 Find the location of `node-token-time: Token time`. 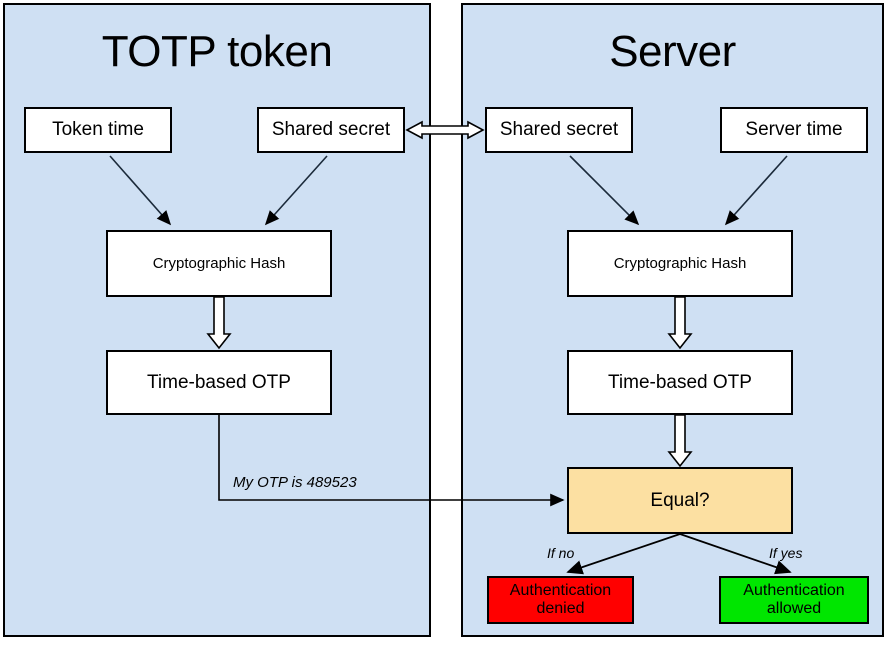

node-token-time: Token time is located at coordinates (98, 130).